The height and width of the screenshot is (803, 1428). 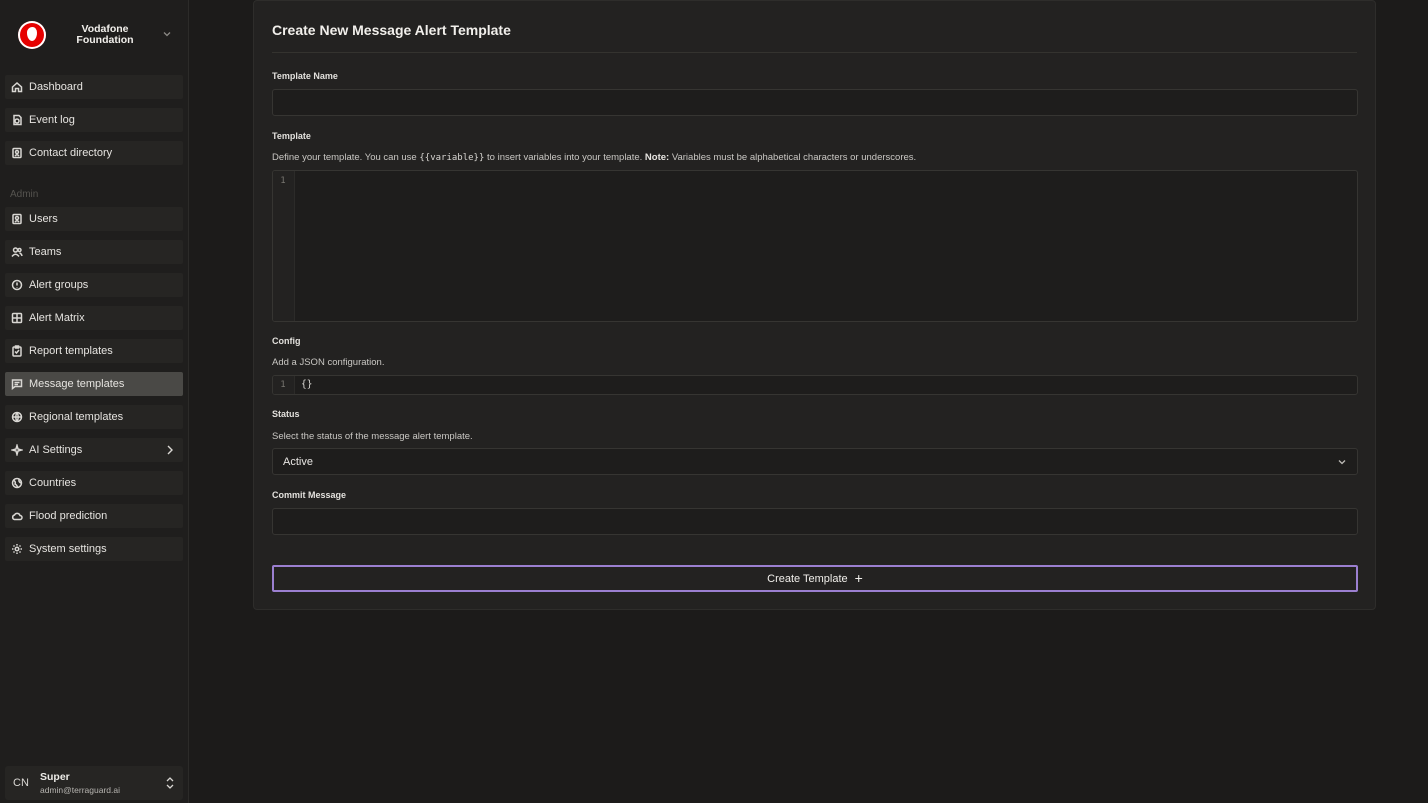 I want to click on help-note-label: Note:, so click(x=657, y=157).